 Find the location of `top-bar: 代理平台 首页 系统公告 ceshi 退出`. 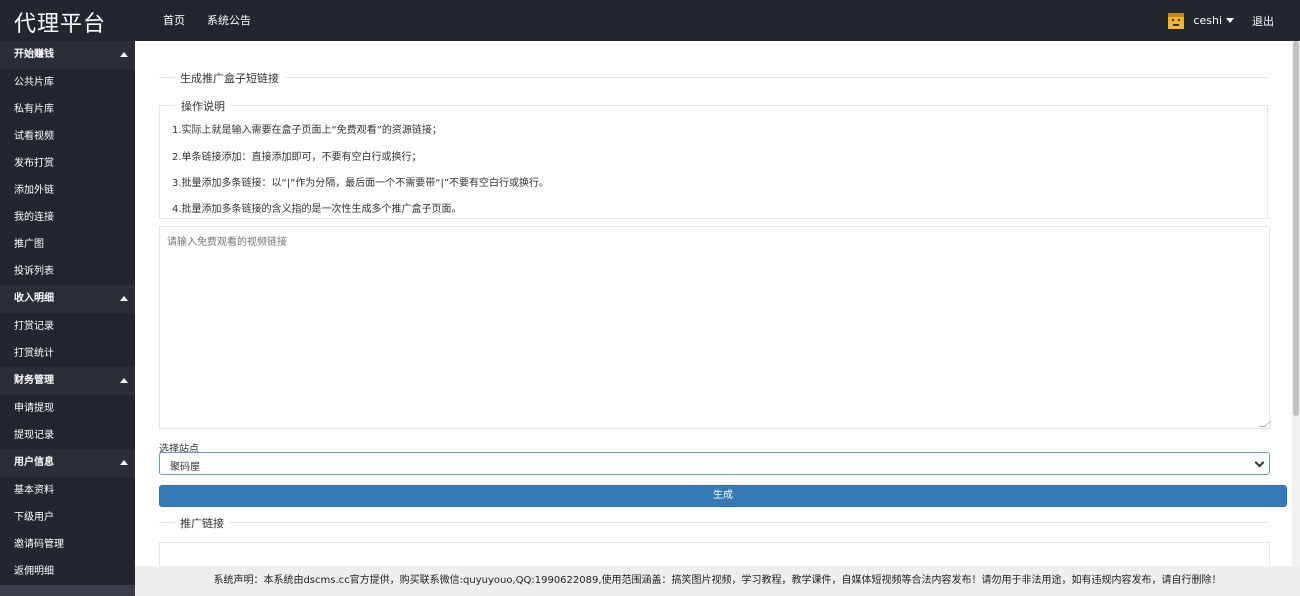

top-bar: 代理平台 首页 系统公告 ceshi 退出 is located at coordinates (650, 20).